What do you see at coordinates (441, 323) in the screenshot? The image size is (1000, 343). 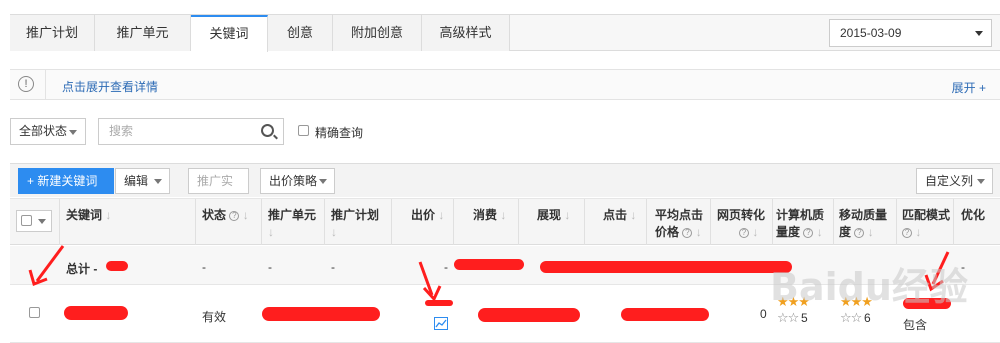 I see `trend-chart-icon` at bounding box center [441, 323].